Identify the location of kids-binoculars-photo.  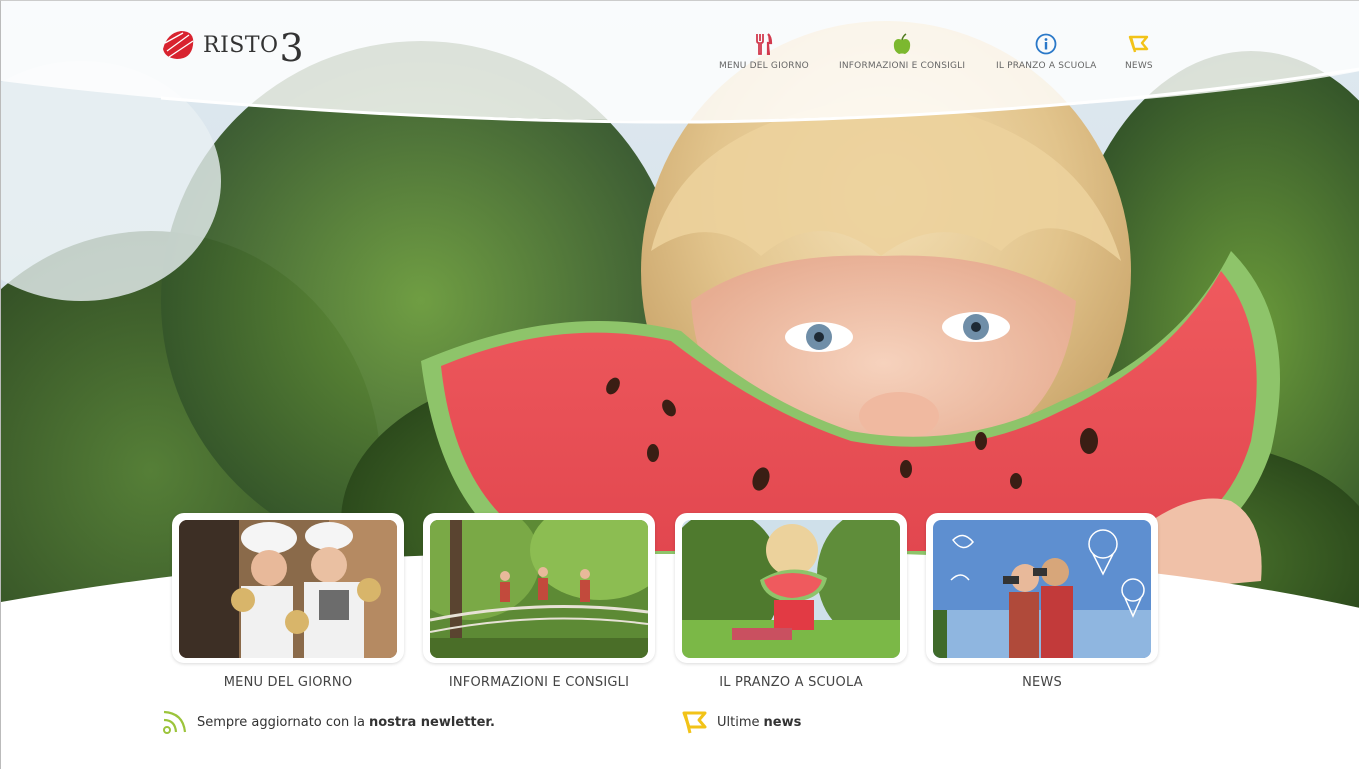
(1042, 589).